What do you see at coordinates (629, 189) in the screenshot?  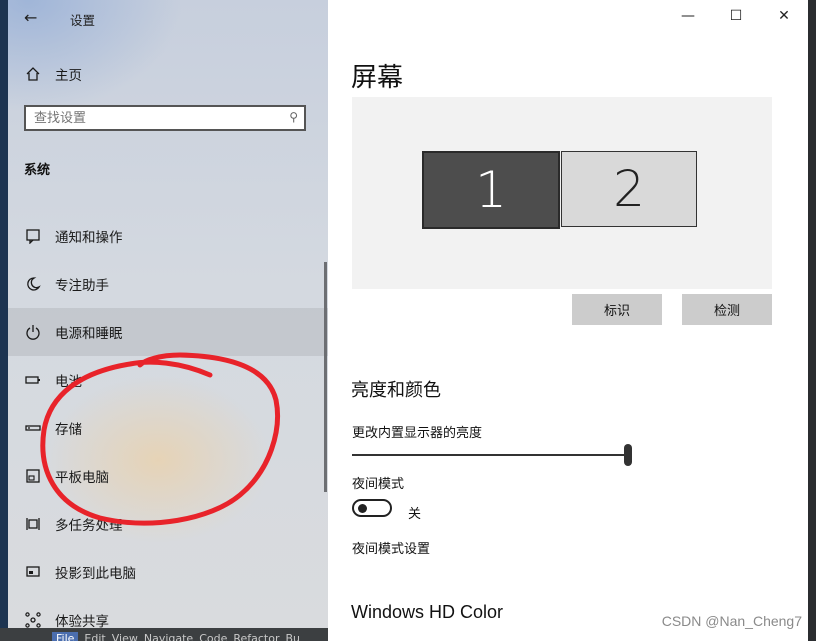 I see `monitor-2: 2` at bounding box center [629, 189].